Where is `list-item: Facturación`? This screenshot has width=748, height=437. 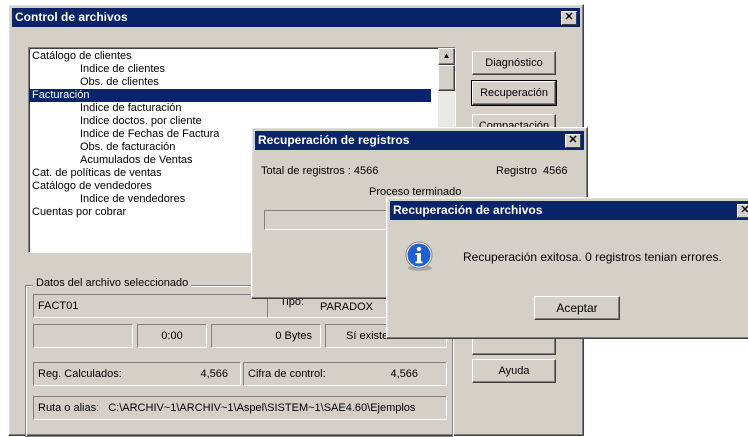
list-item: Facturación is located at coordinates (230, 95).